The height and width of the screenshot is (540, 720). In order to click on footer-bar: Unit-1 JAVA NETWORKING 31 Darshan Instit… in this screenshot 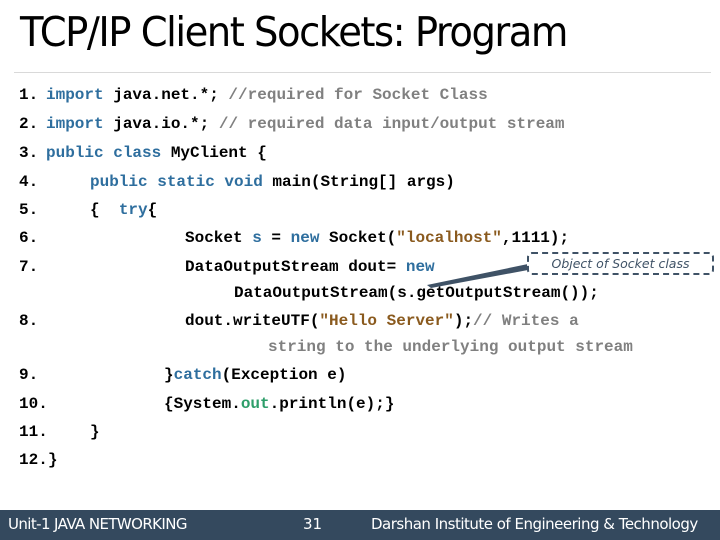, I will do `click(360, 525)`.